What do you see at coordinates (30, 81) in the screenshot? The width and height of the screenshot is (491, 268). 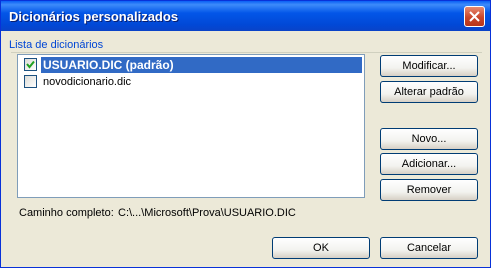 I see `checkbox-novodicionario` at bounding box center [30, 81].